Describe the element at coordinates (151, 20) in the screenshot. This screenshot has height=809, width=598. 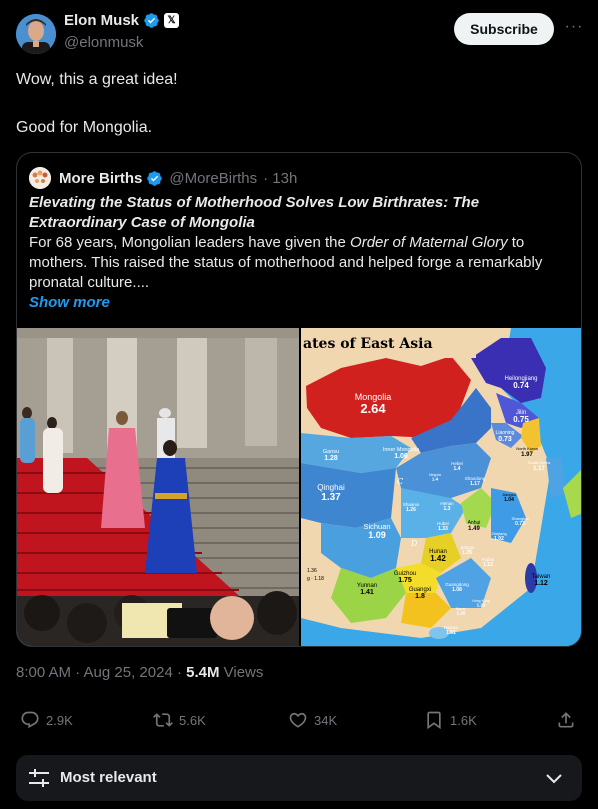
I see `verified-badge-icon` at that location.